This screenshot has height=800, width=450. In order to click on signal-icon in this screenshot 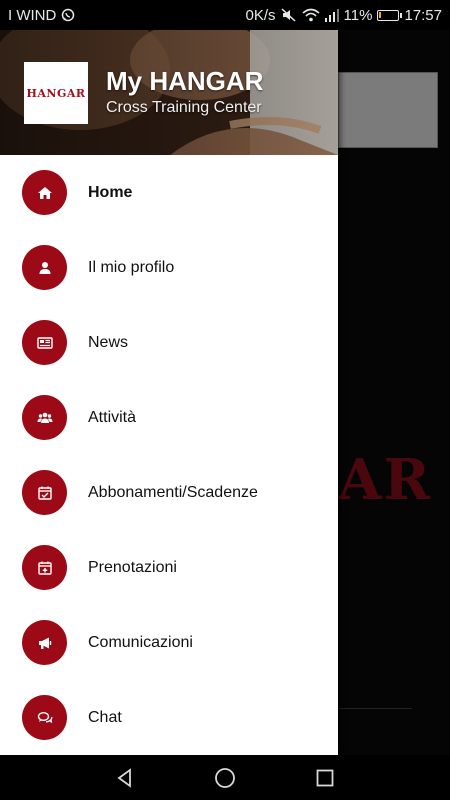, I will do `click(331, 15)`.